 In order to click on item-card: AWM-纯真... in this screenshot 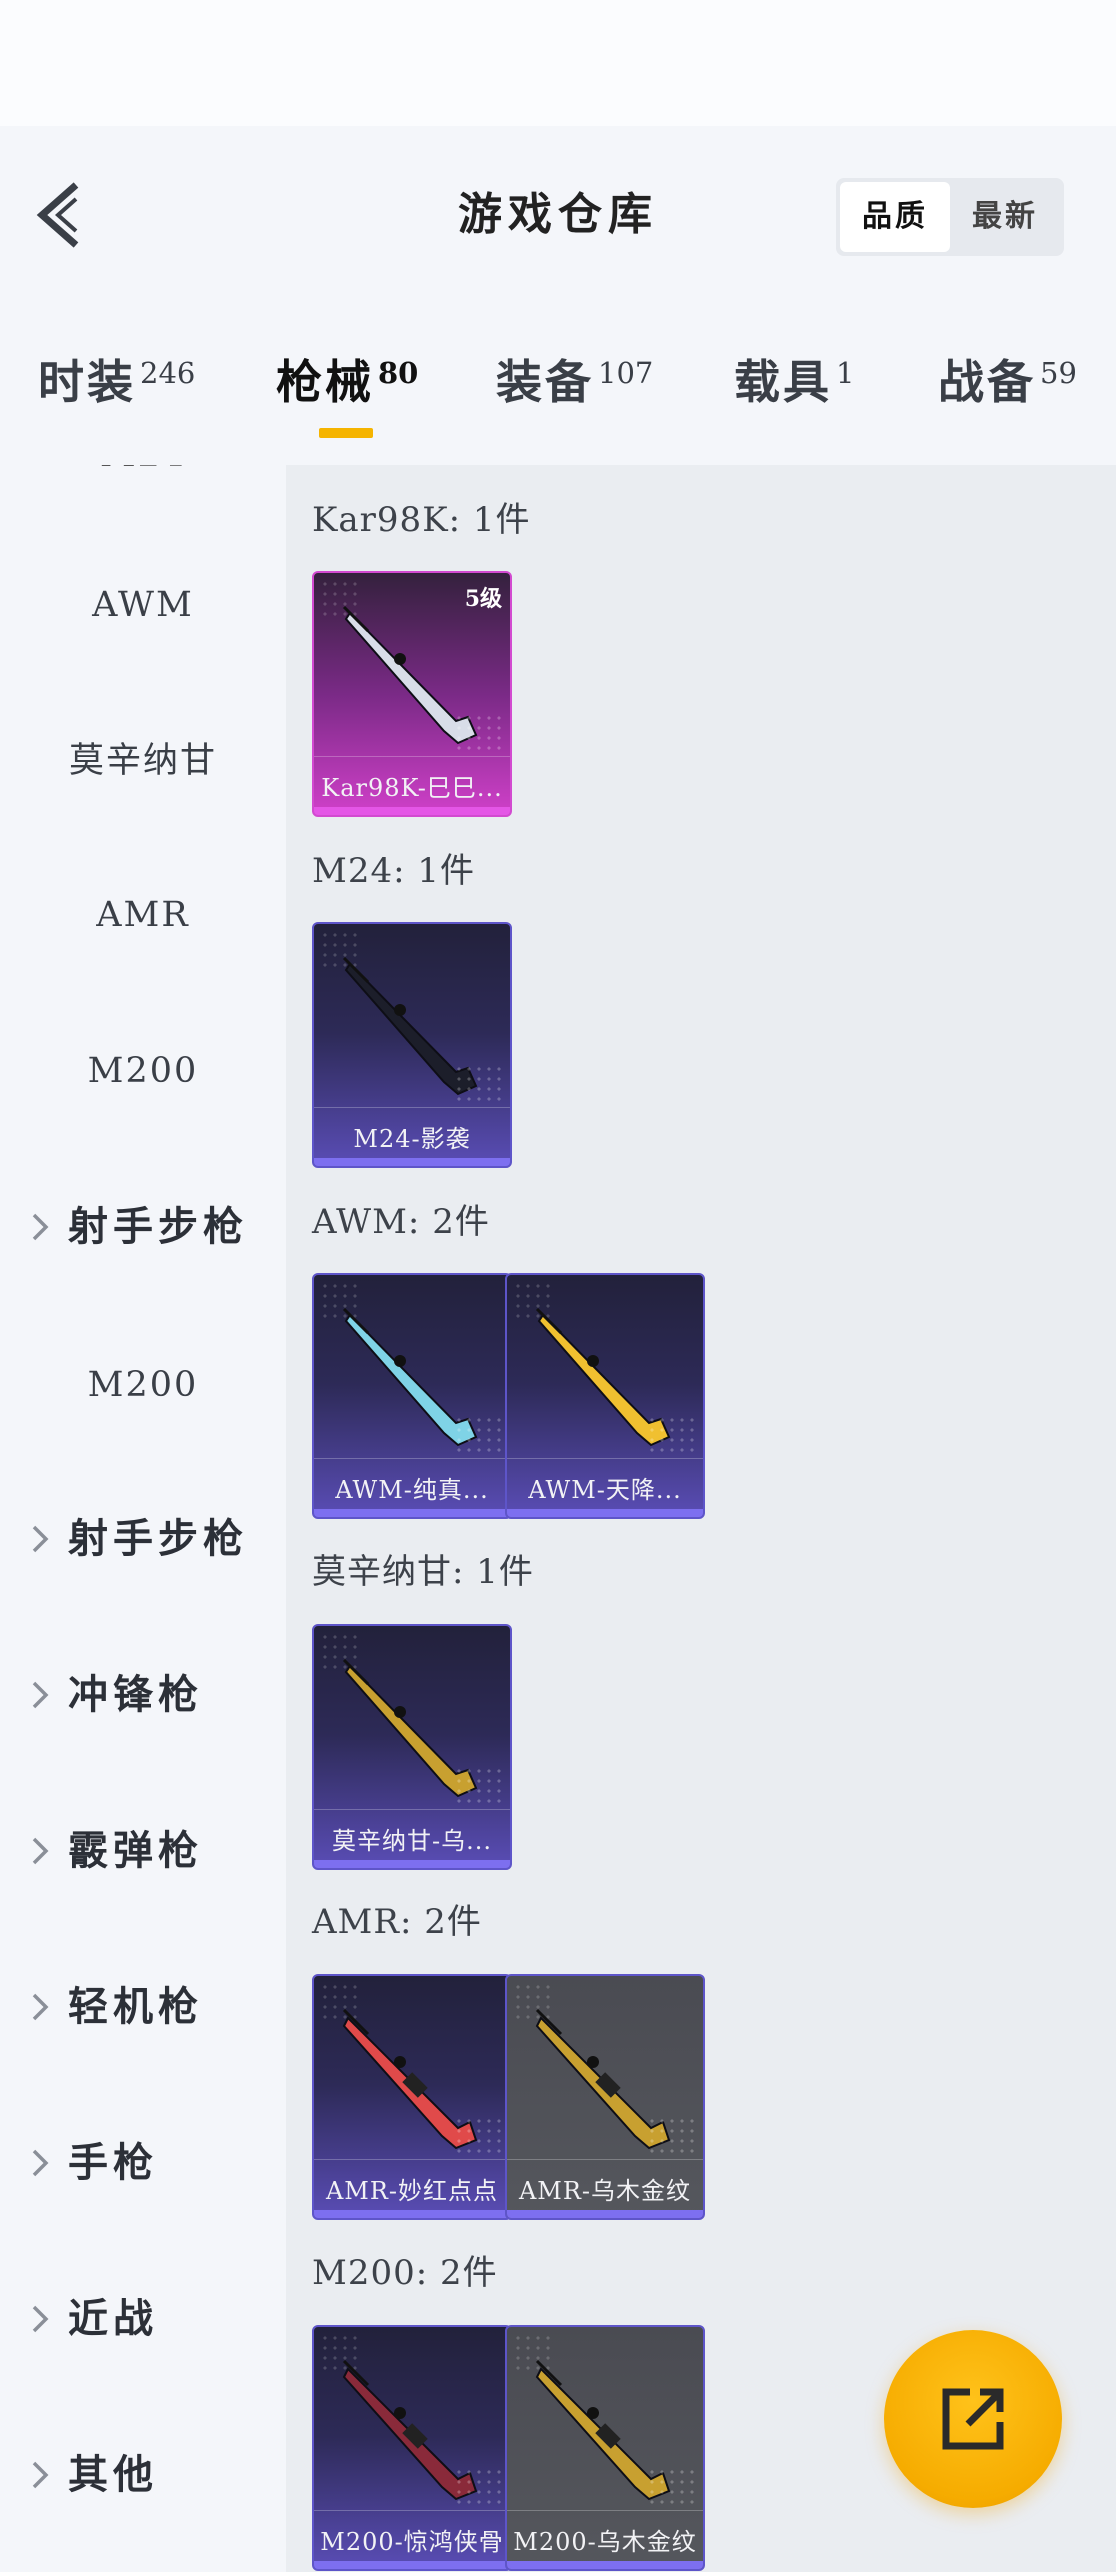, I will do `click(412, 1396)`.